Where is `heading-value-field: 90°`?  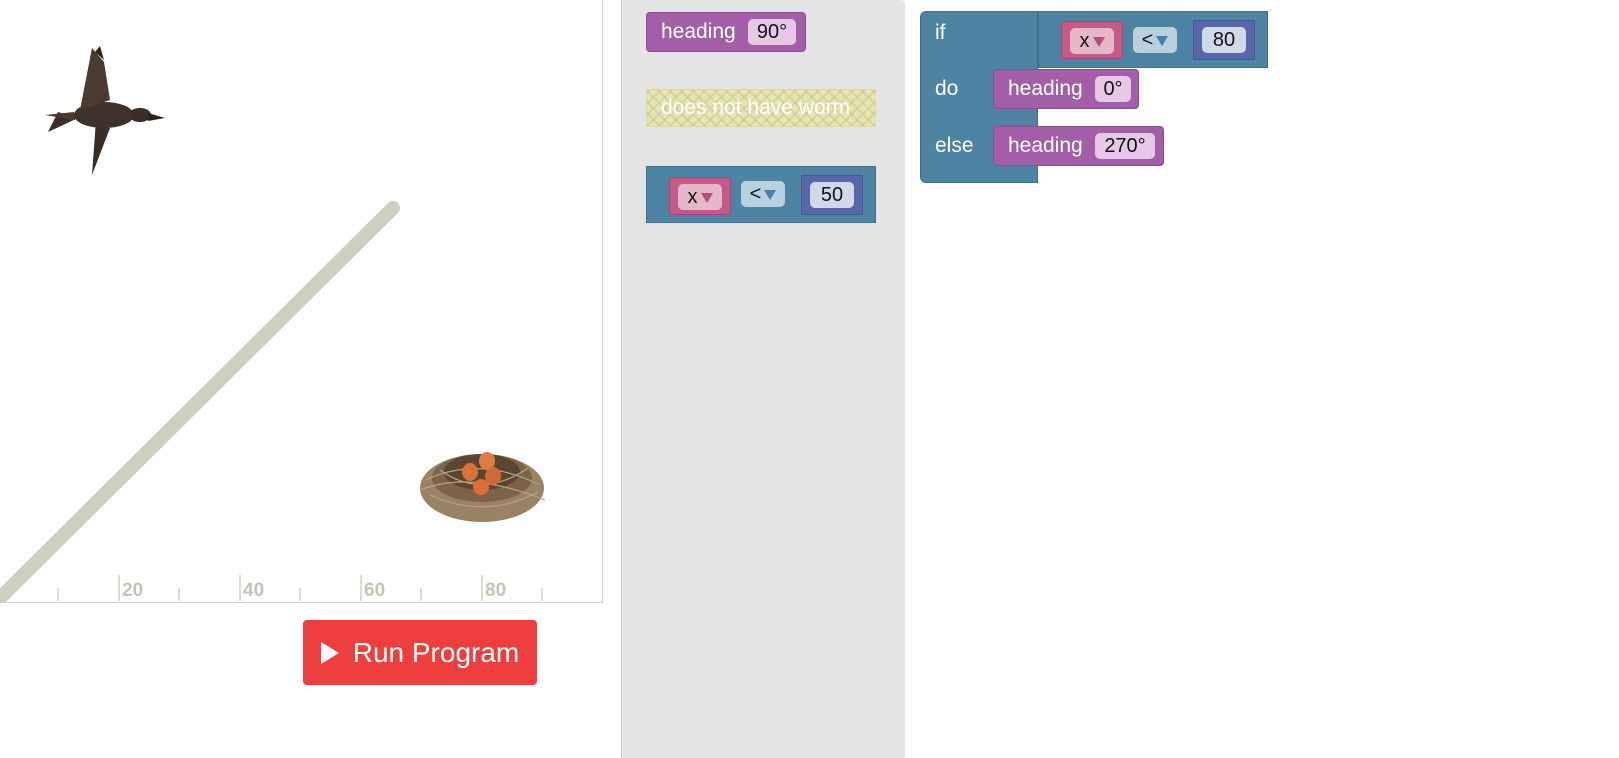
heading-value-field: 90° is located at coordinates (772, 32).